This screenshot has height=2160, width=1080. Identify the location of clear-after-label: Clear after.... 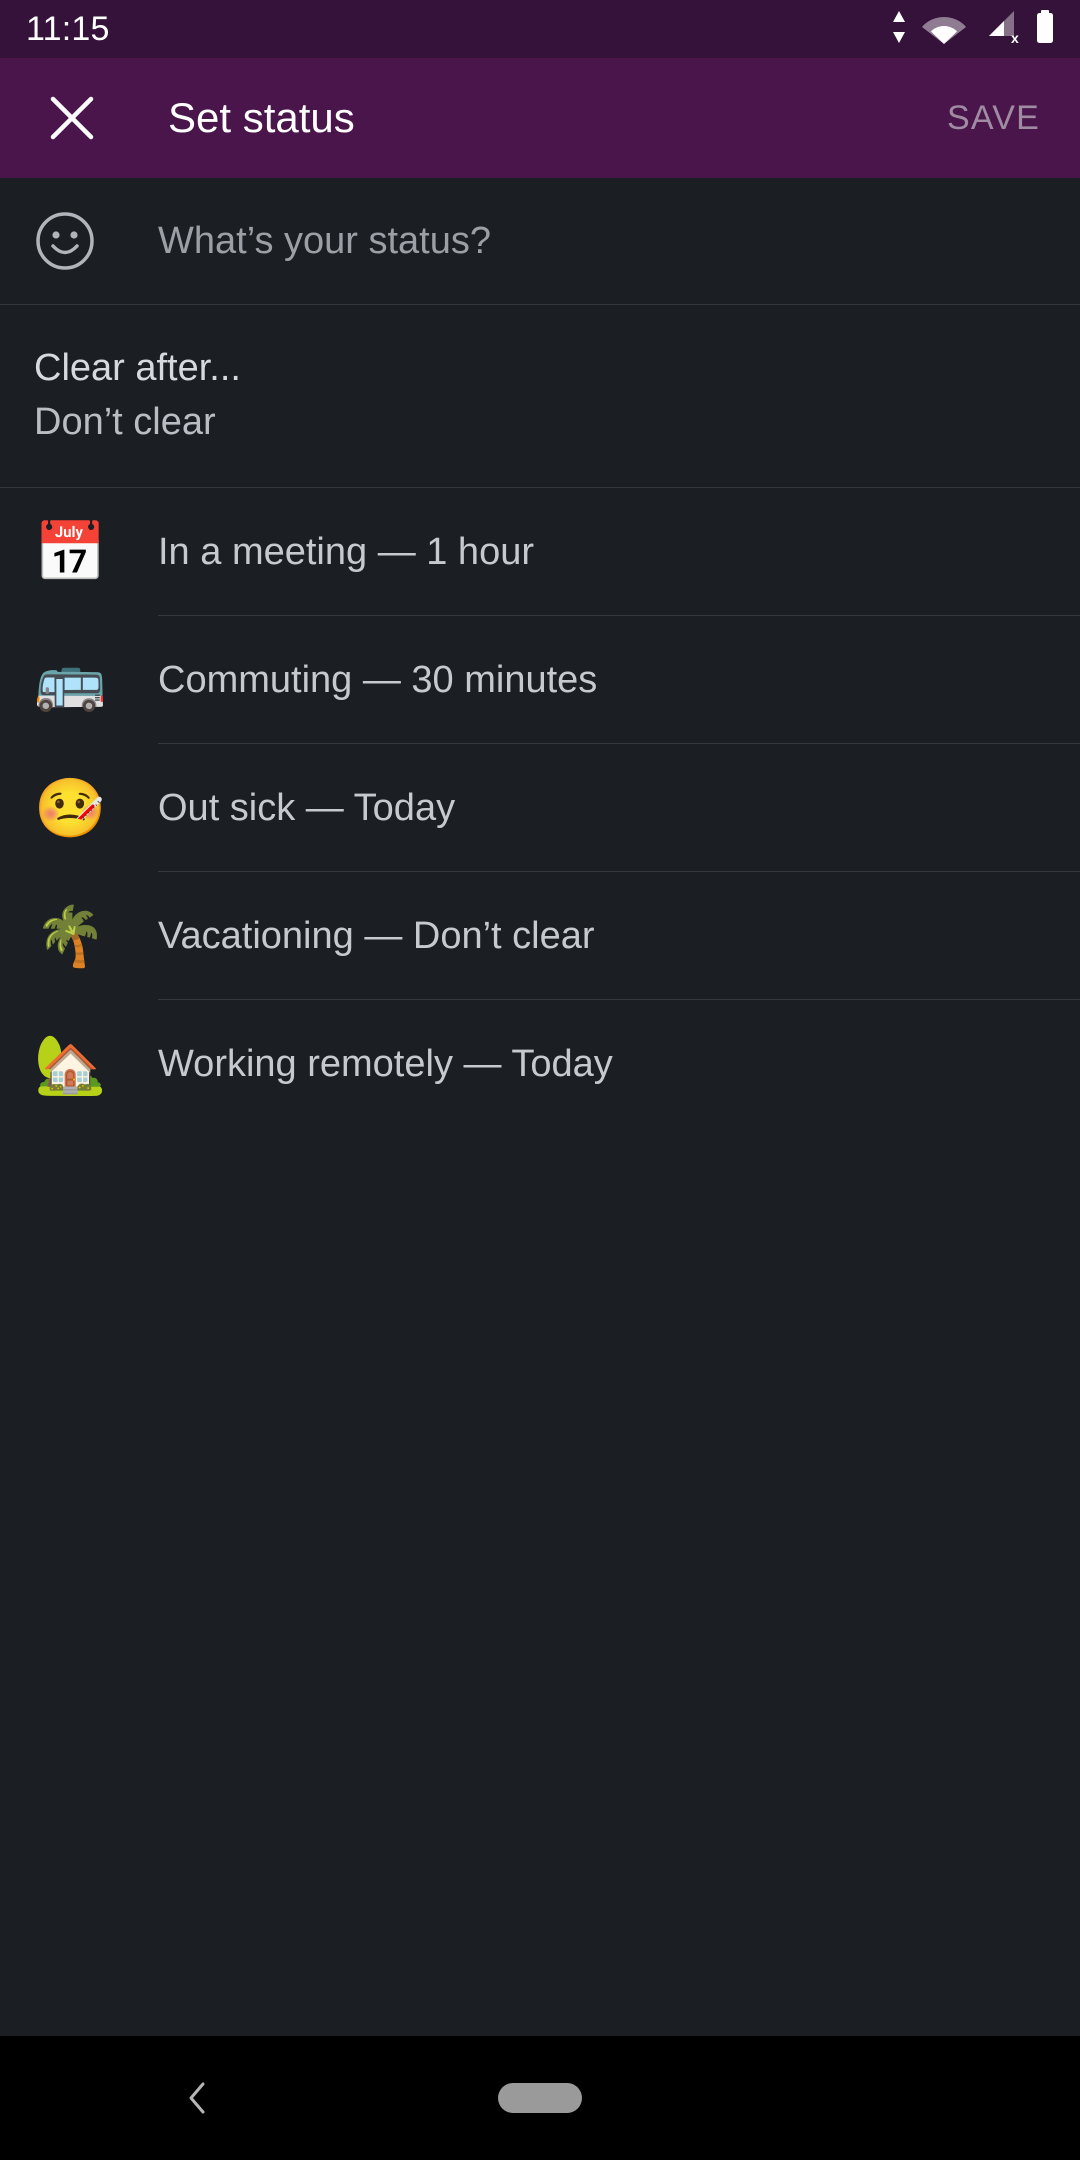
(137, 368).